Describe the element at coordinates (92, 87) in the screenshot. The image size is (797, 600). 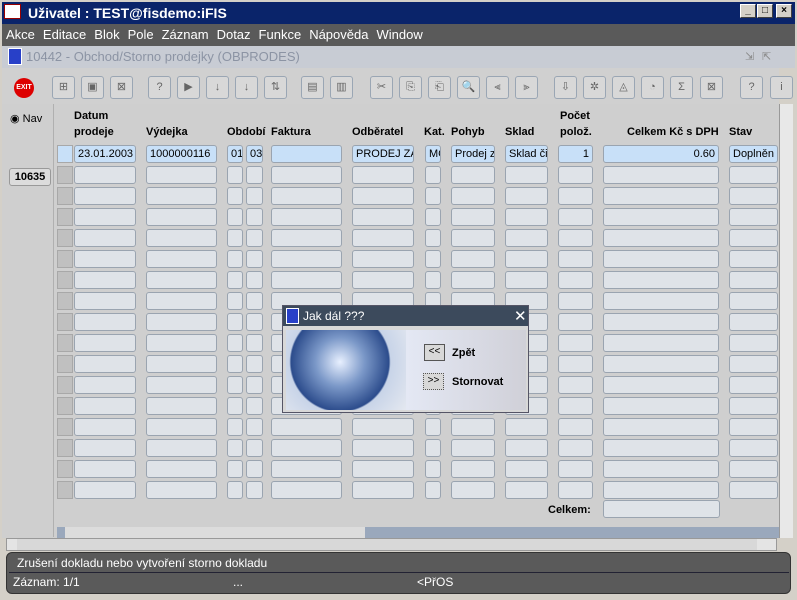
I see `save-icon: ▣` at that location.